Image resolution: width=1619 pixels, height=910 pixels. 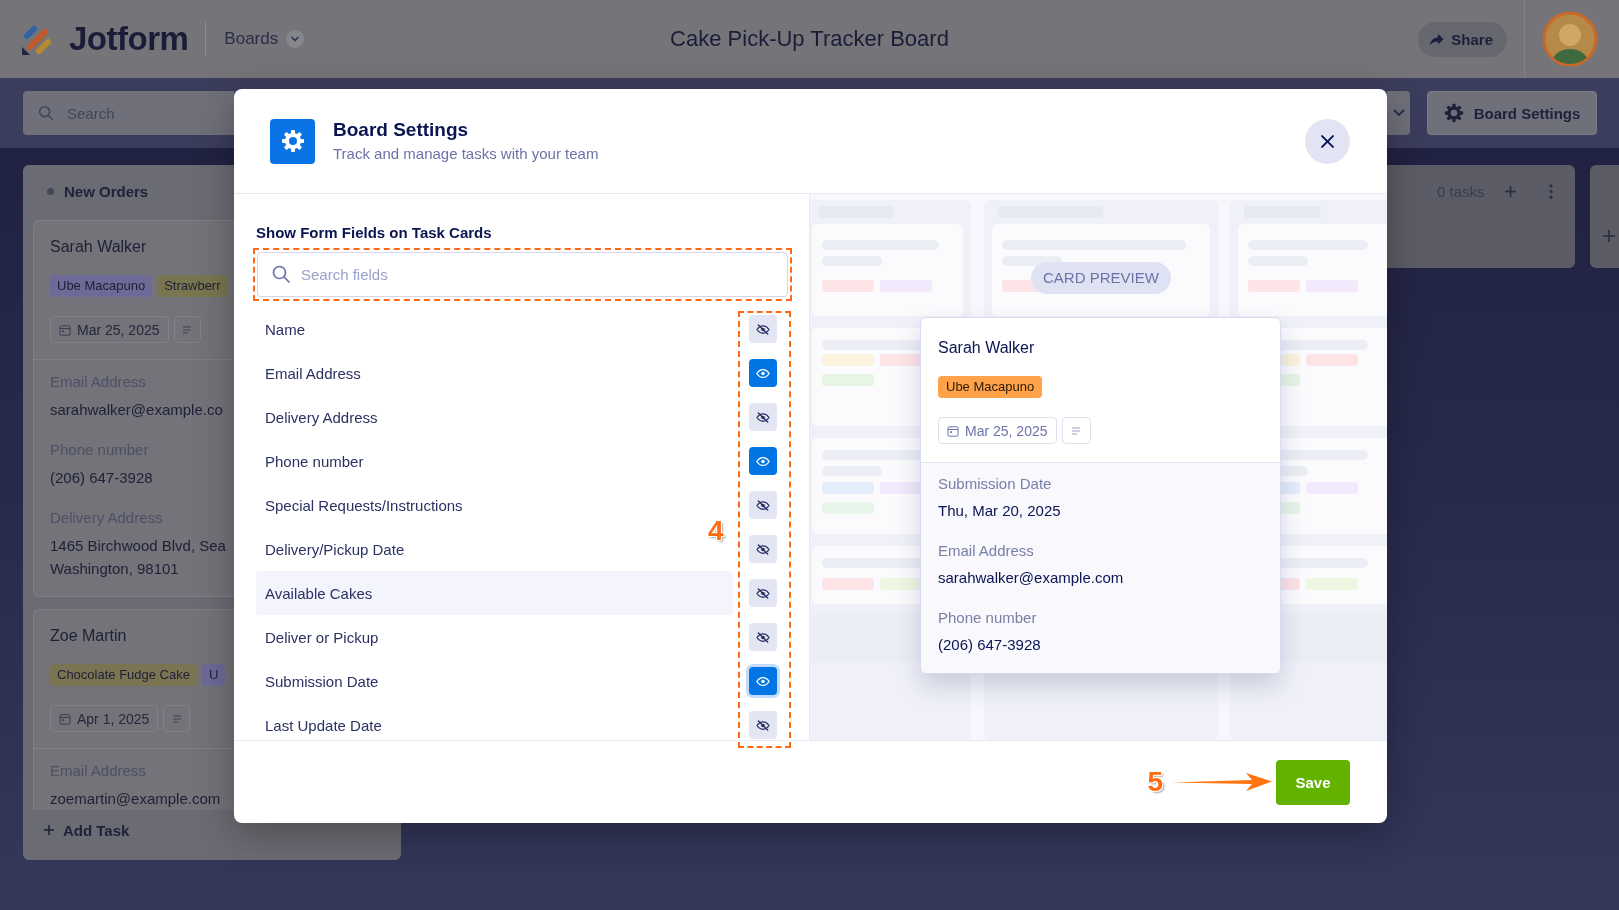 What do you see at coordinates (322, 681) in the screenshot?
I see `field-name: Submission Date` at bounding box center [322, 681].